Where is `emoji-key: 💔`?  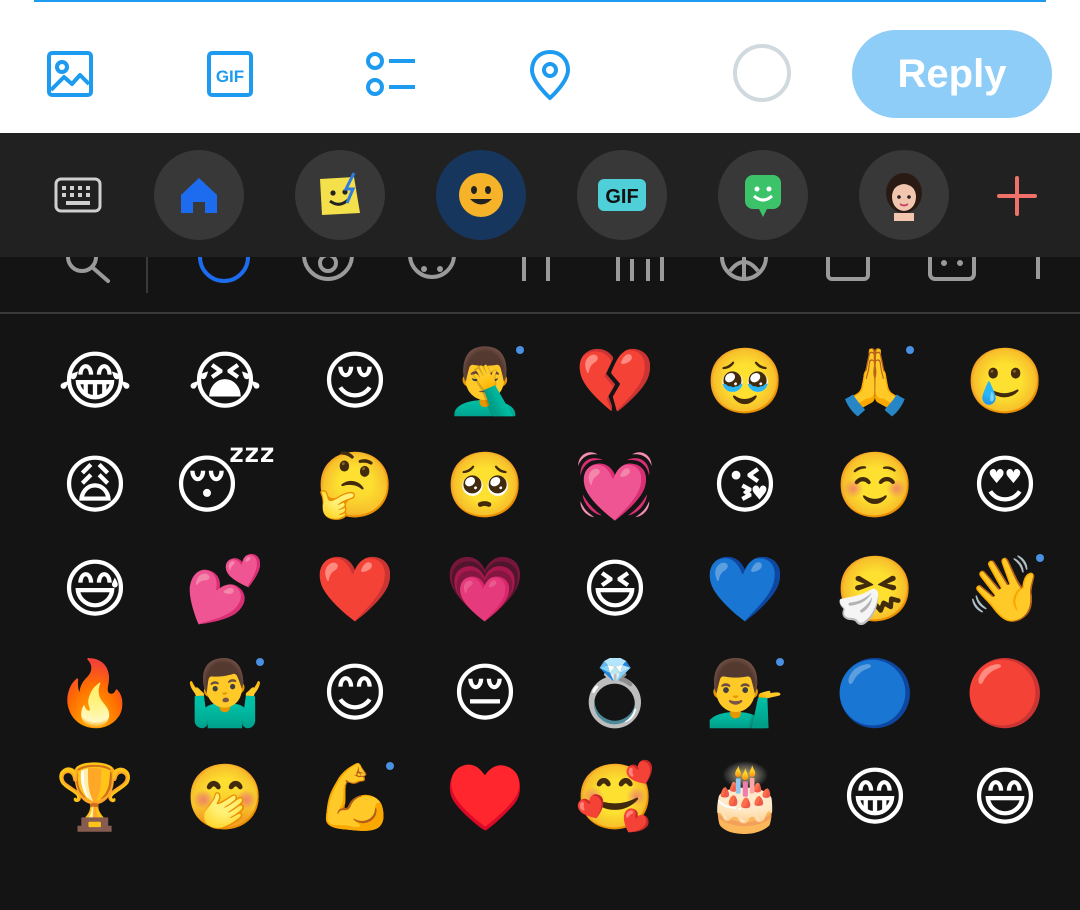 emoji-key: 💔 is located at coordinates (615, 382).